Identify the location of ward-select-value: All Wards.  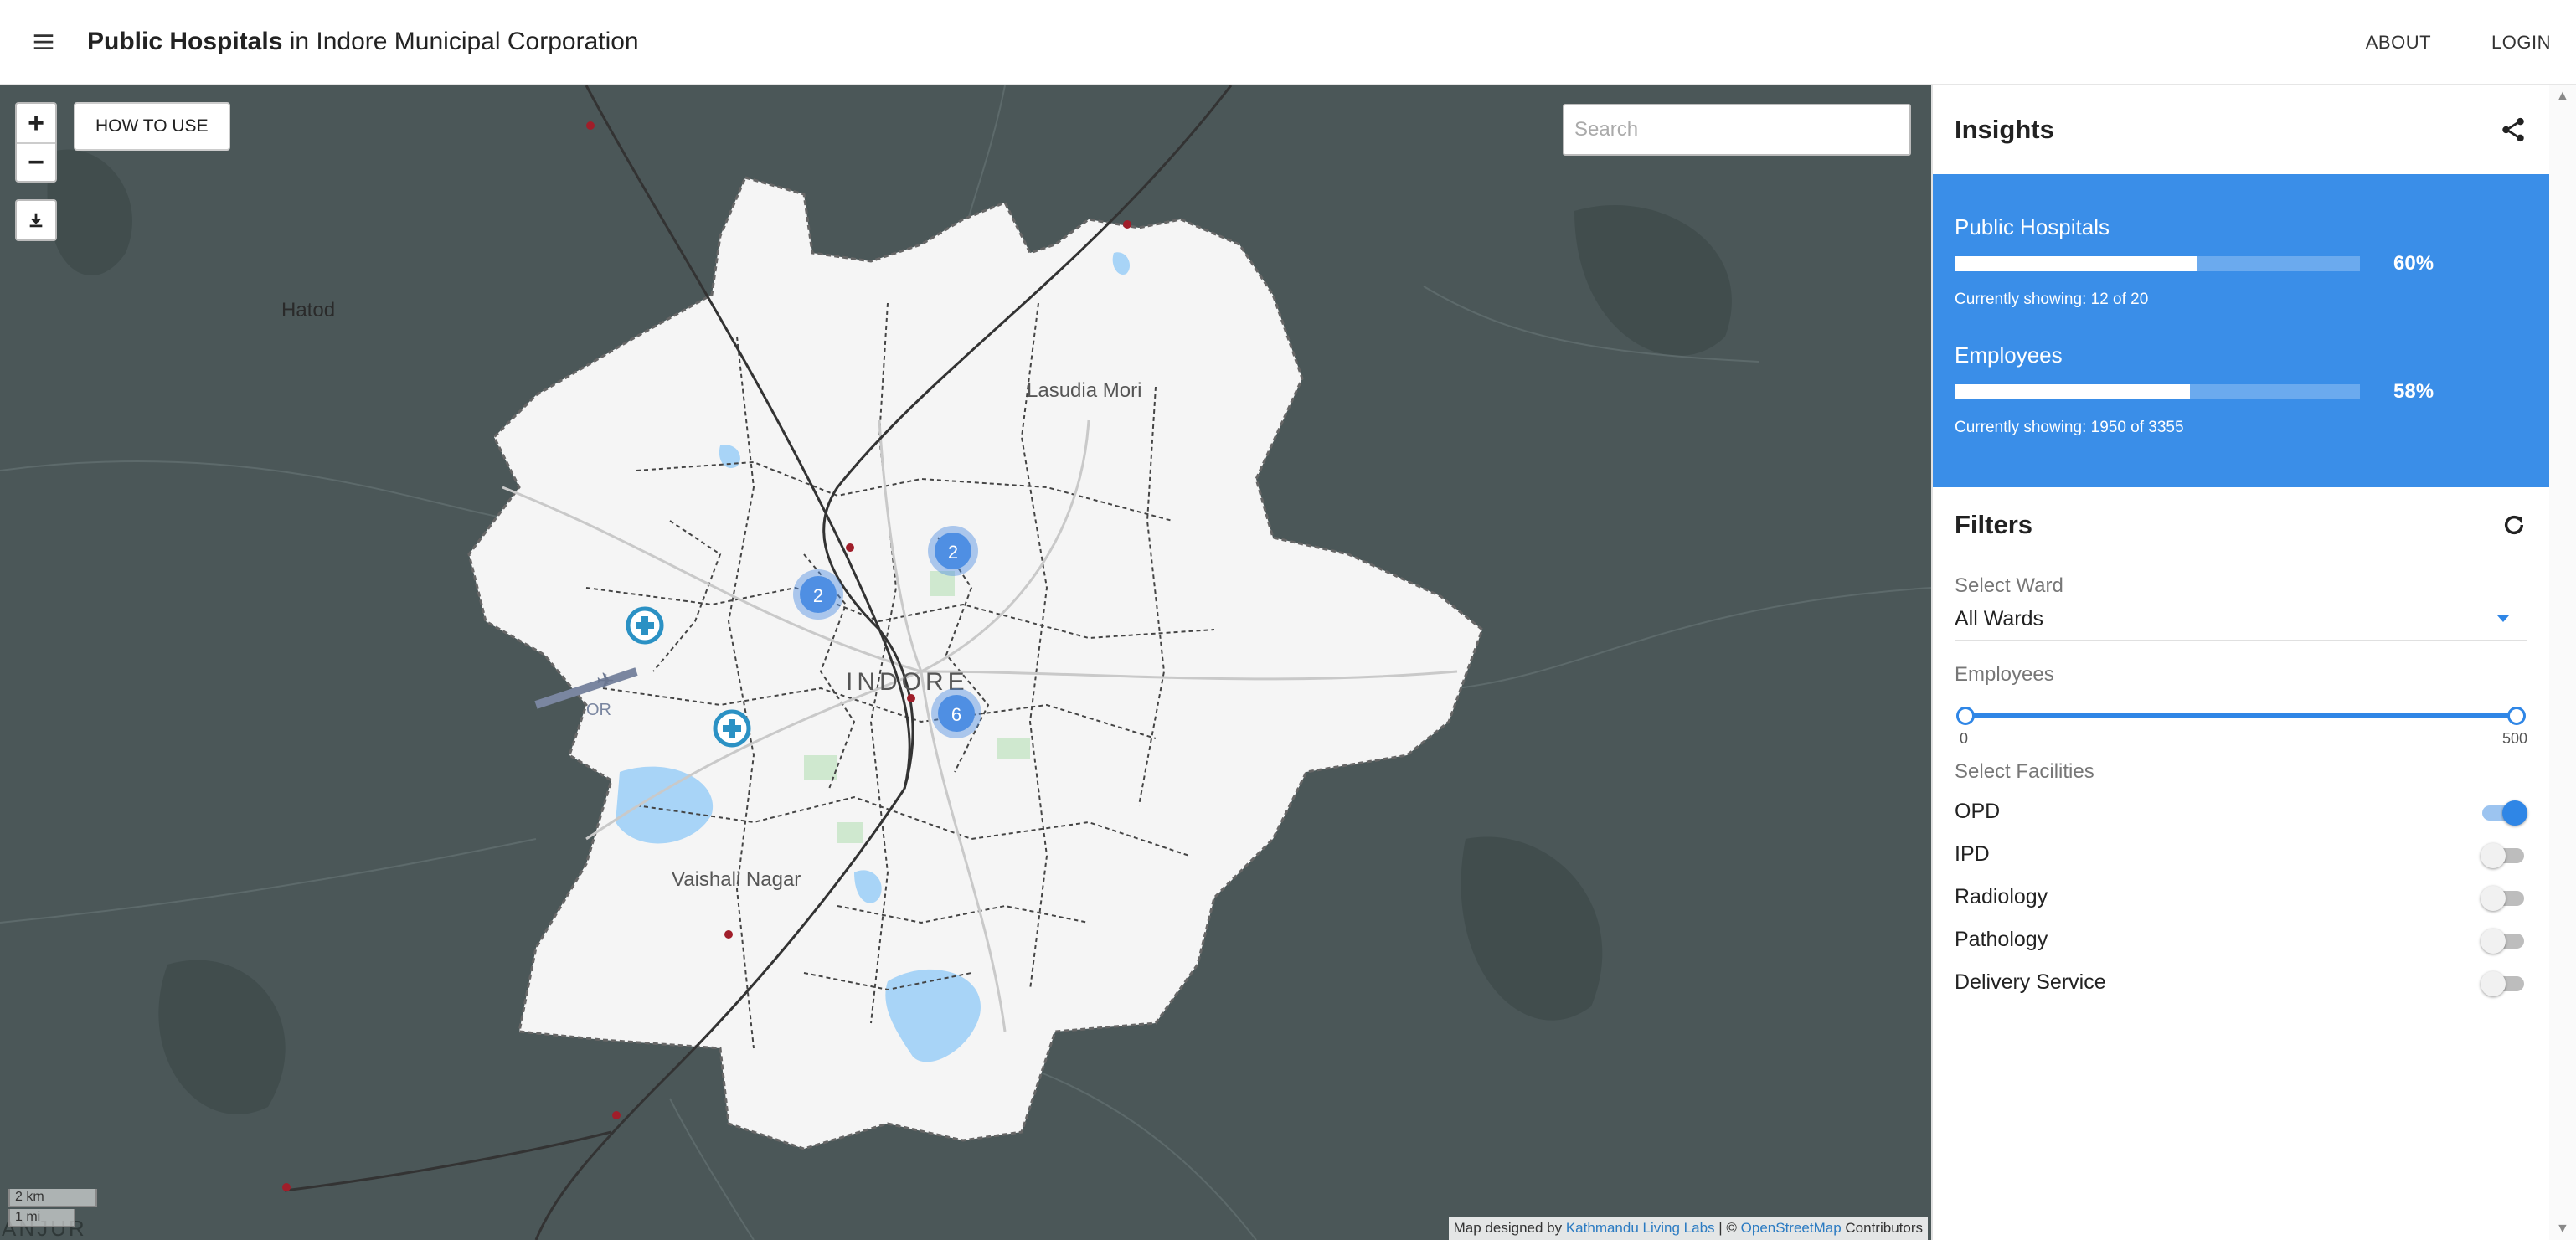
(1999, 618).